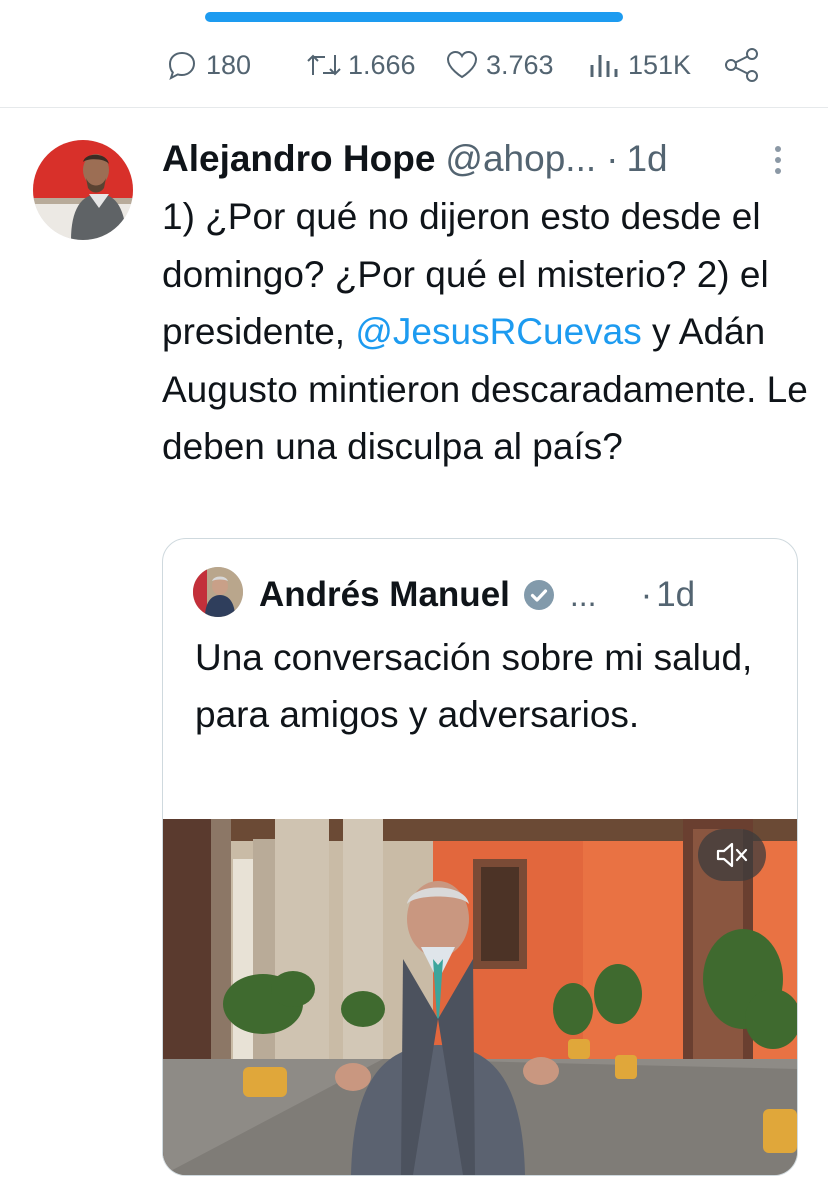 The height and width of the screenshot is (1200, 828). Describe the element at coordinates (675, 595) in the screenshot. I see `quoted-timestamp: 1d` at that location.